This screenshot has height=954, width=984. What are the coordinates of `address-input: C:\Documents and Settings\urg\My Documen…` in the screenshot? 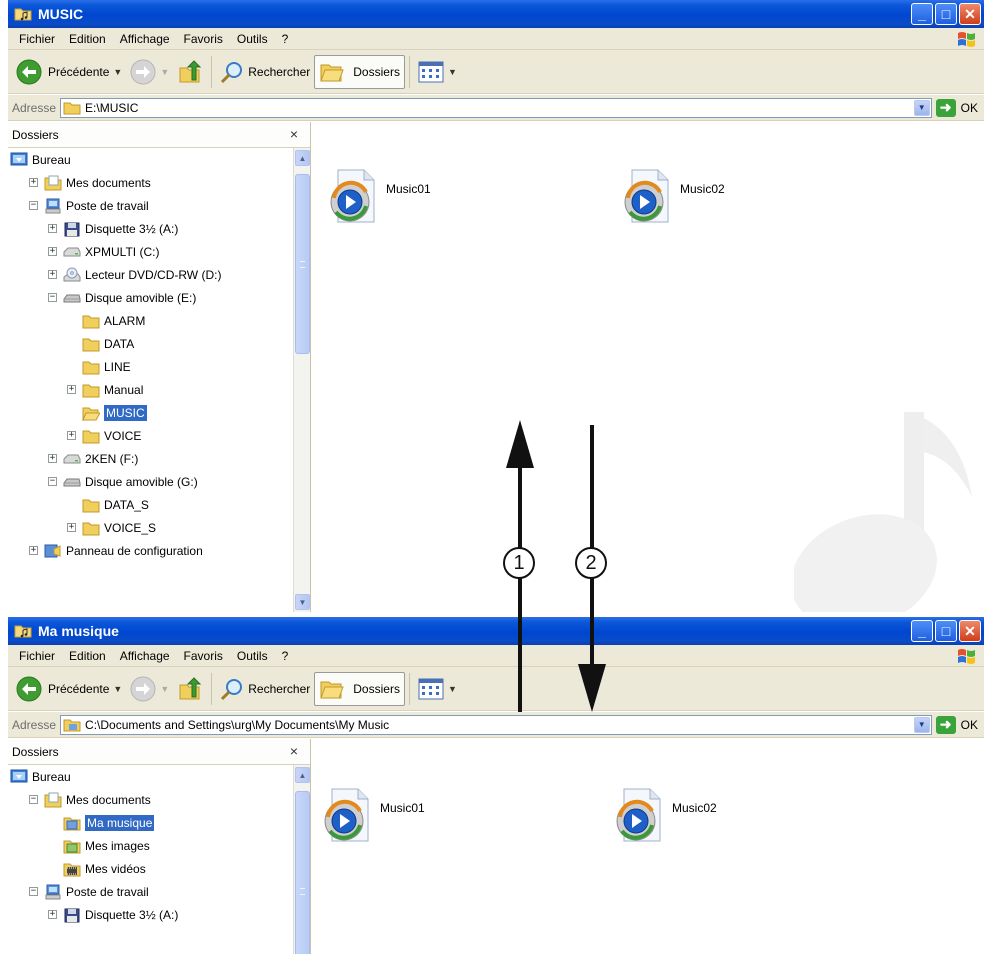 It's located at (496, 724).